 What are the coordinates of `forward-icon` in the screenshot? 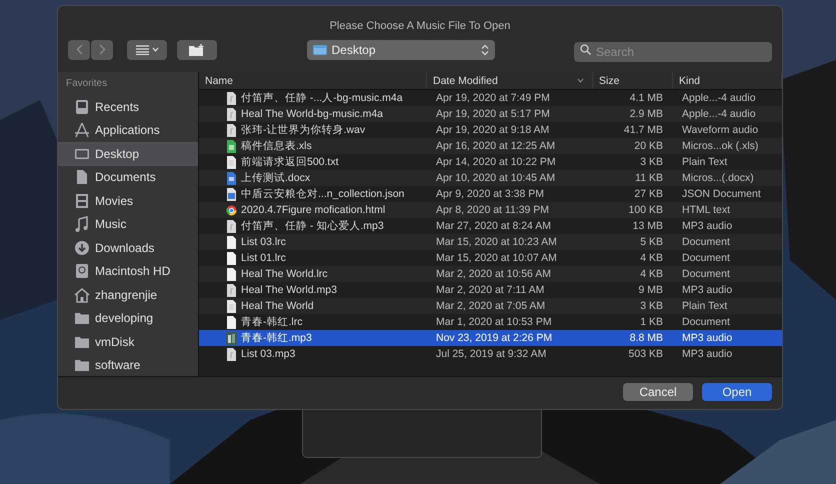 It's located at (102, 49).